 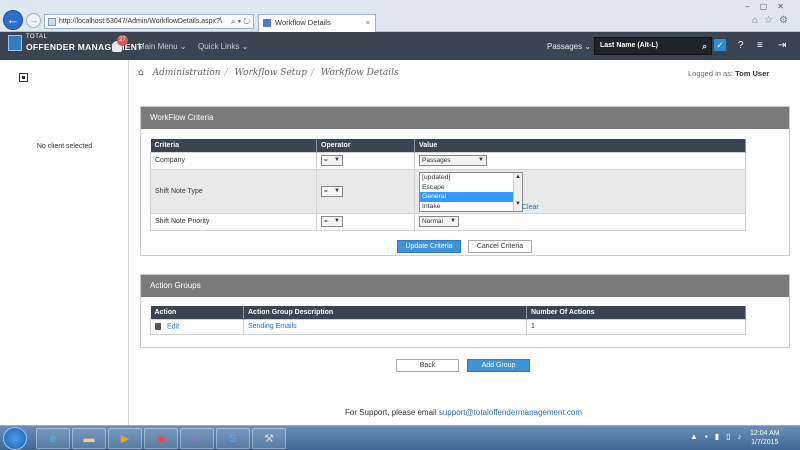 What do you see at coordinates (13, 20) in the screenshot?
I see `back-arrow-icon: ←` at bounding box center [13, 20].